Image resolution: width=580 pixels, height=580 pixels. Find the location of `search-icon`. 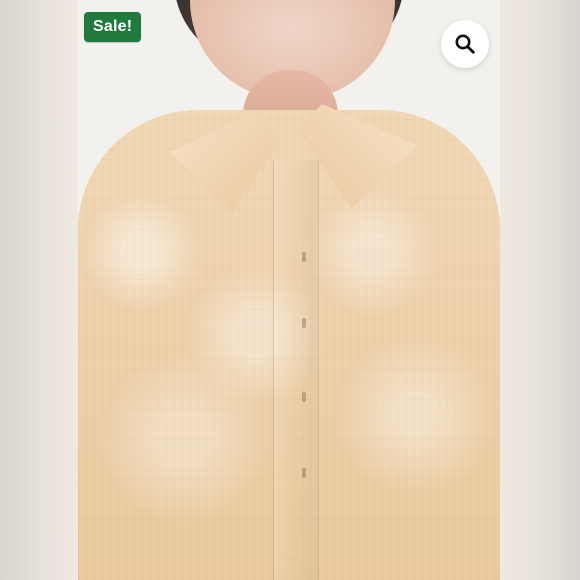

search-icon is located at coordinates (465, 44).